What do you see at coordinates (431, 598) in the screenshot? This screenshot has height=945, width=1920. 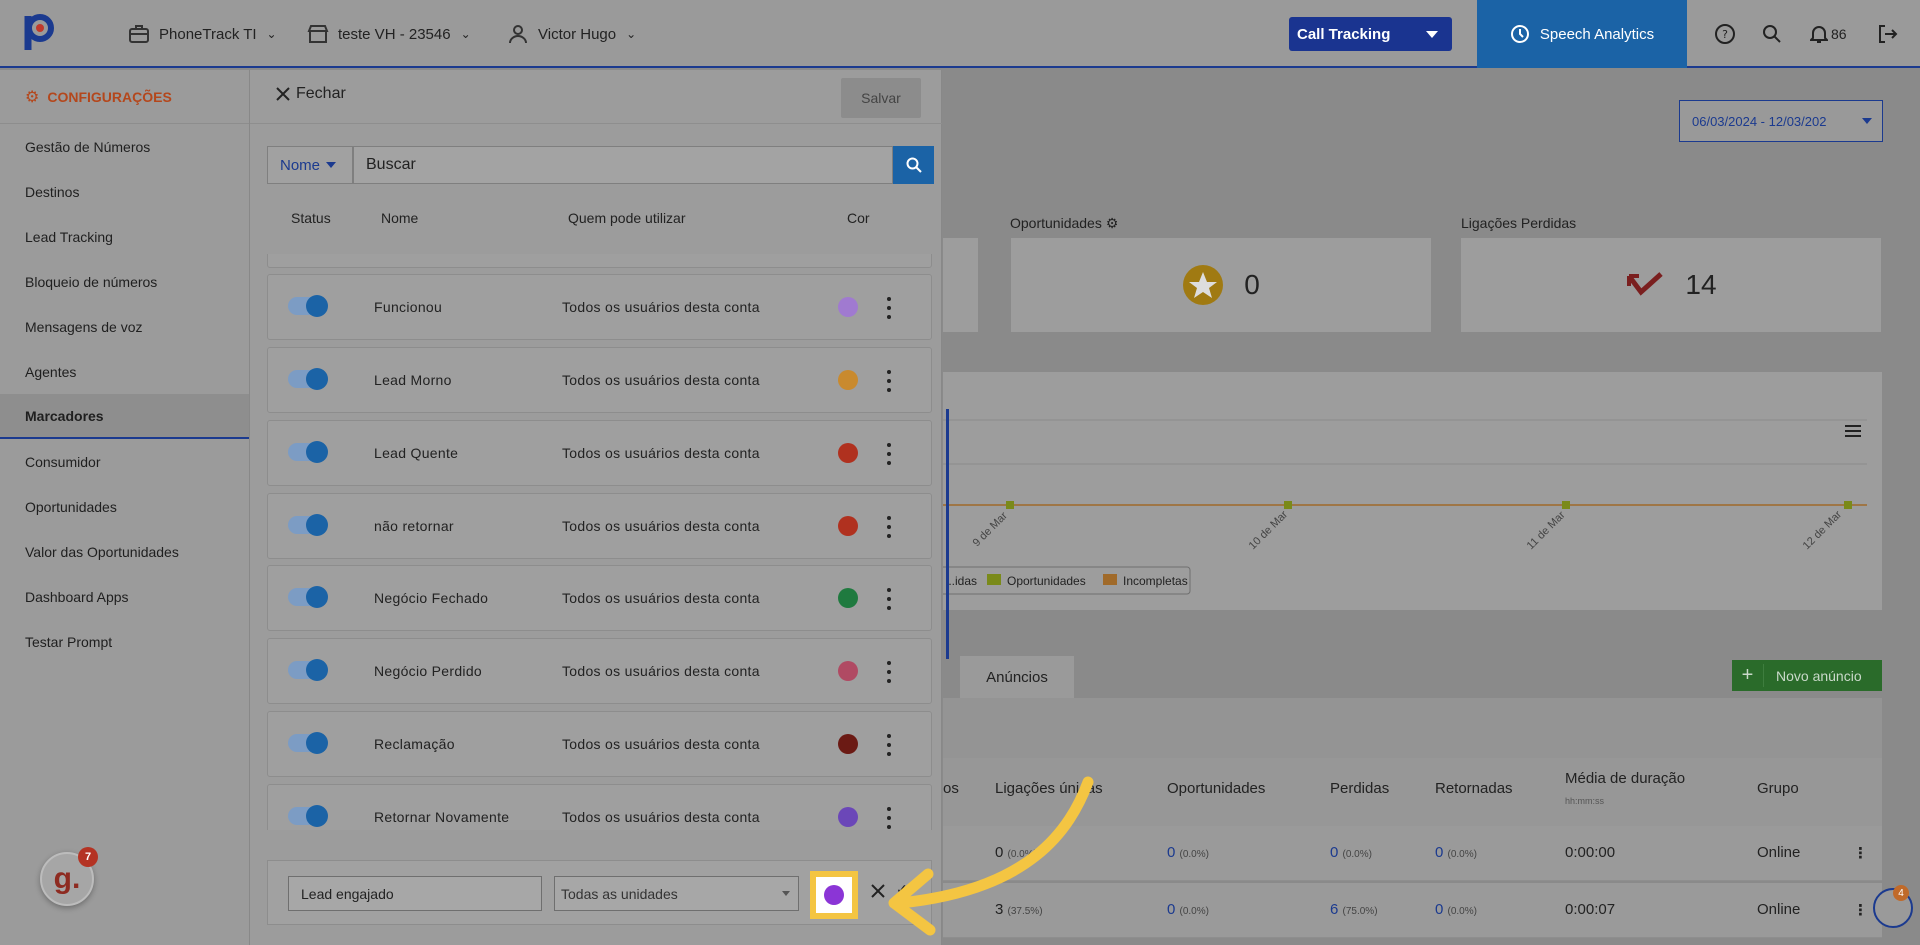 I see `marker-name: Negócio Fechado` at bounding box center [431, 598].